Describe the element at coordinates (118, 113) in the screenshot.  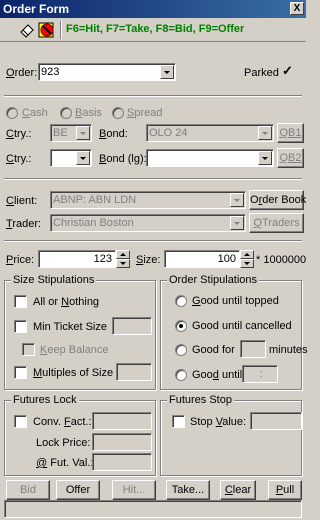
I see `spread-radio` at that location.